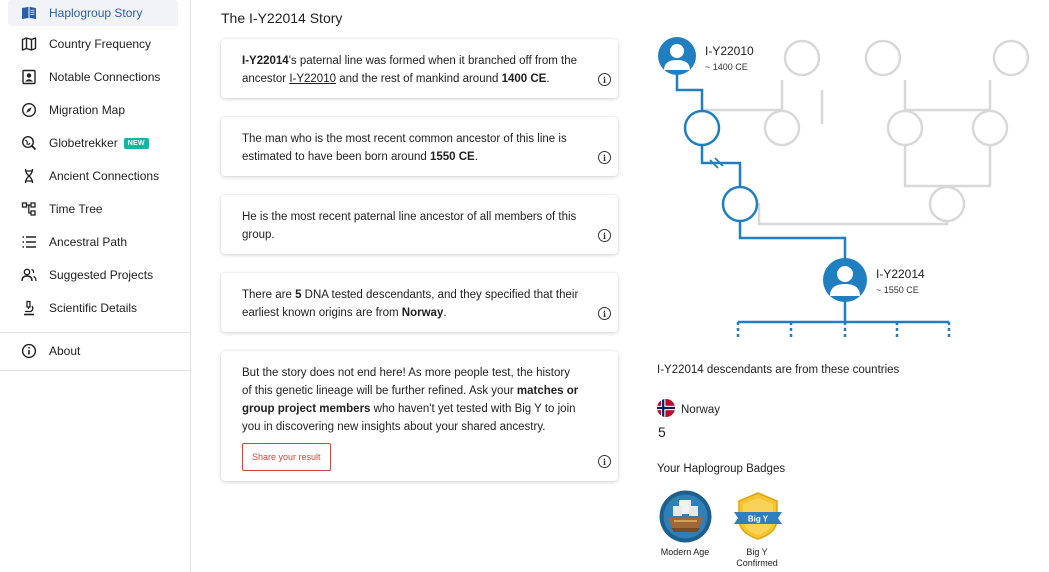 The height and width of the screenshot is (572, 1049). I want to click on sidebar-item-notable-connections: Notable Connections, so click(93, 77).